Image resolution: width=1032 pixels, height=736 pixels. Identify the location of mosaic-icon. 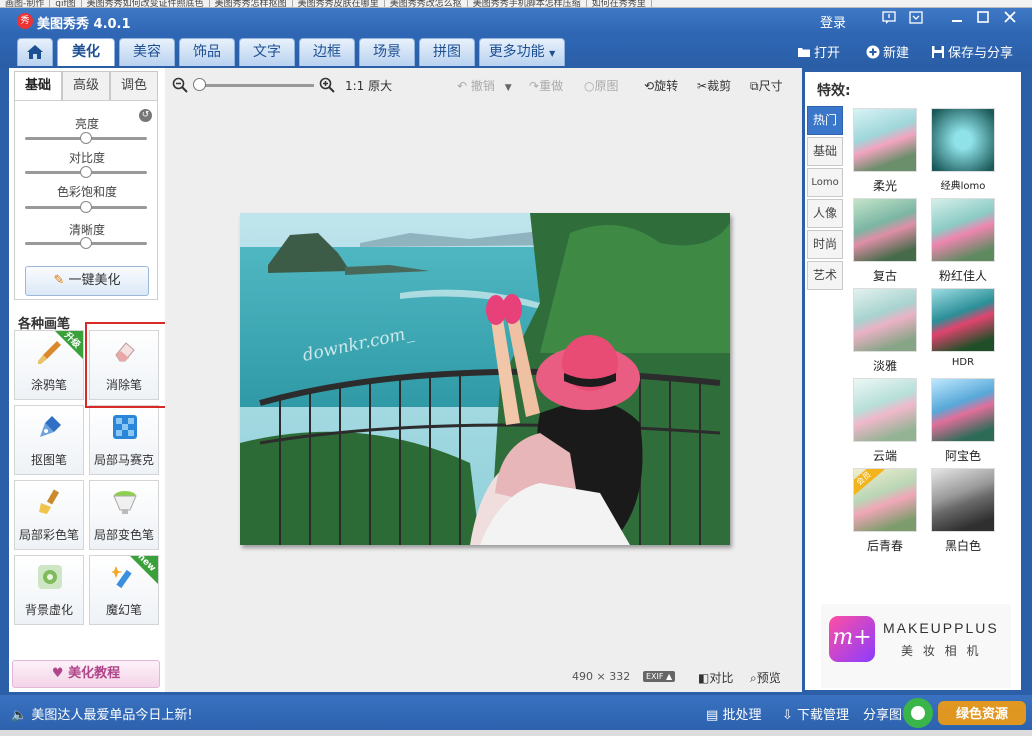
(125, 427).